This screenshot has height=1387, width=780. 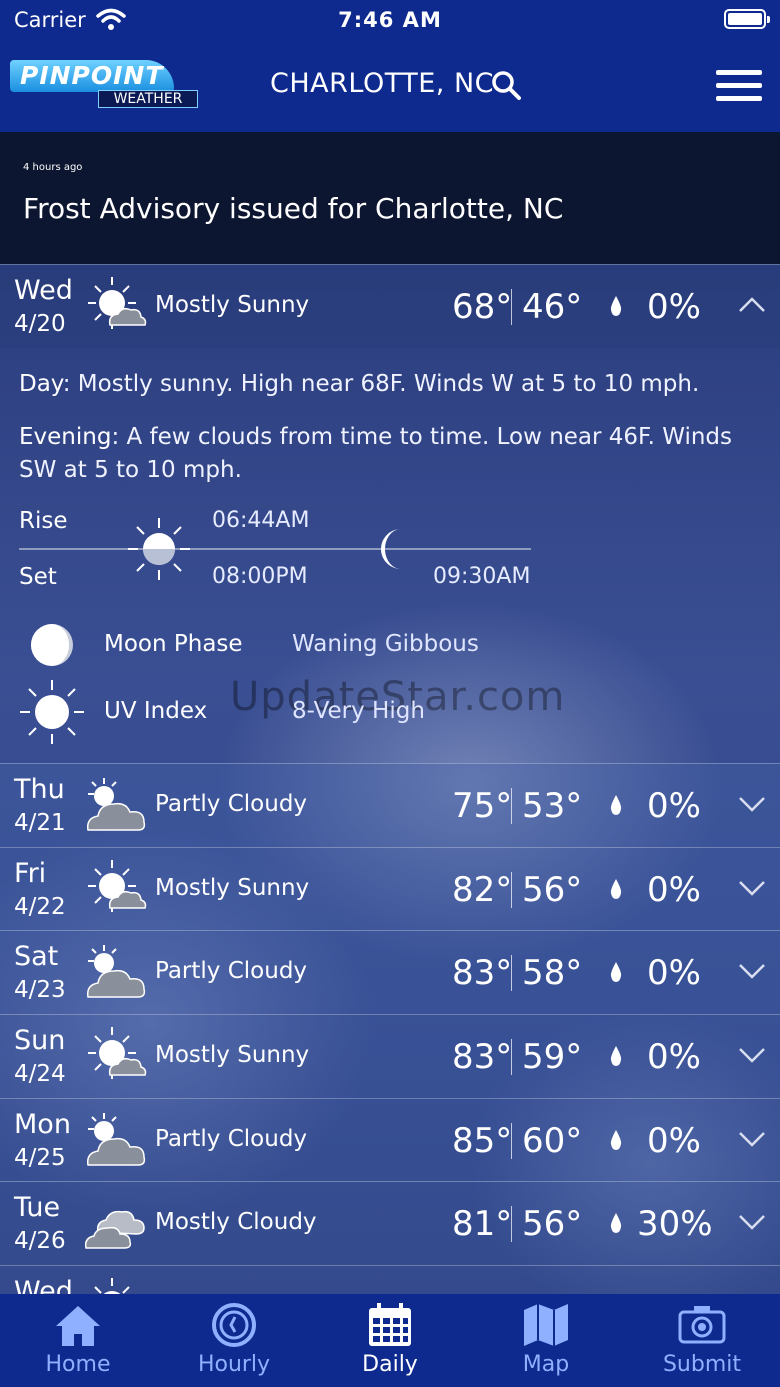 I want to click on map-icon, so click(x=546, y=1325).